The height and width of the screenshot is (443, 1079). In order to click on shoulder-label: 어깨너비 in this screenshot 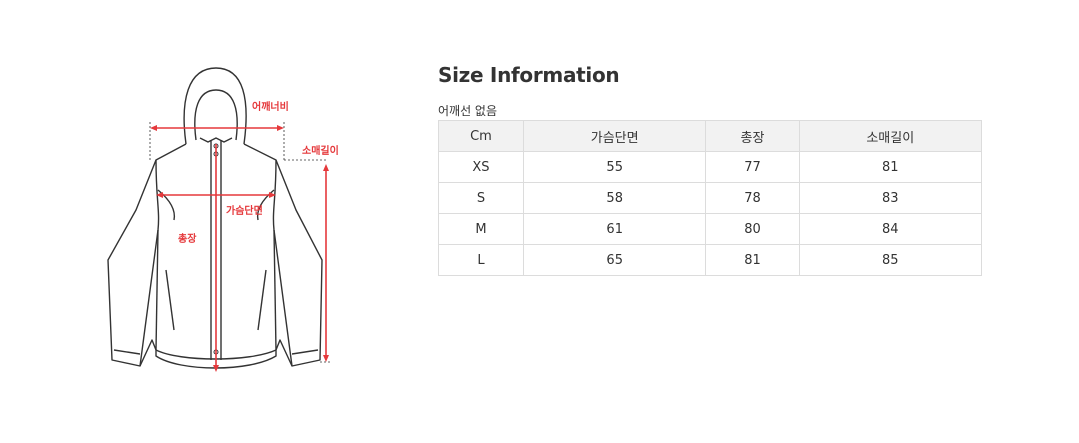, I will do `click(270, 106)`.